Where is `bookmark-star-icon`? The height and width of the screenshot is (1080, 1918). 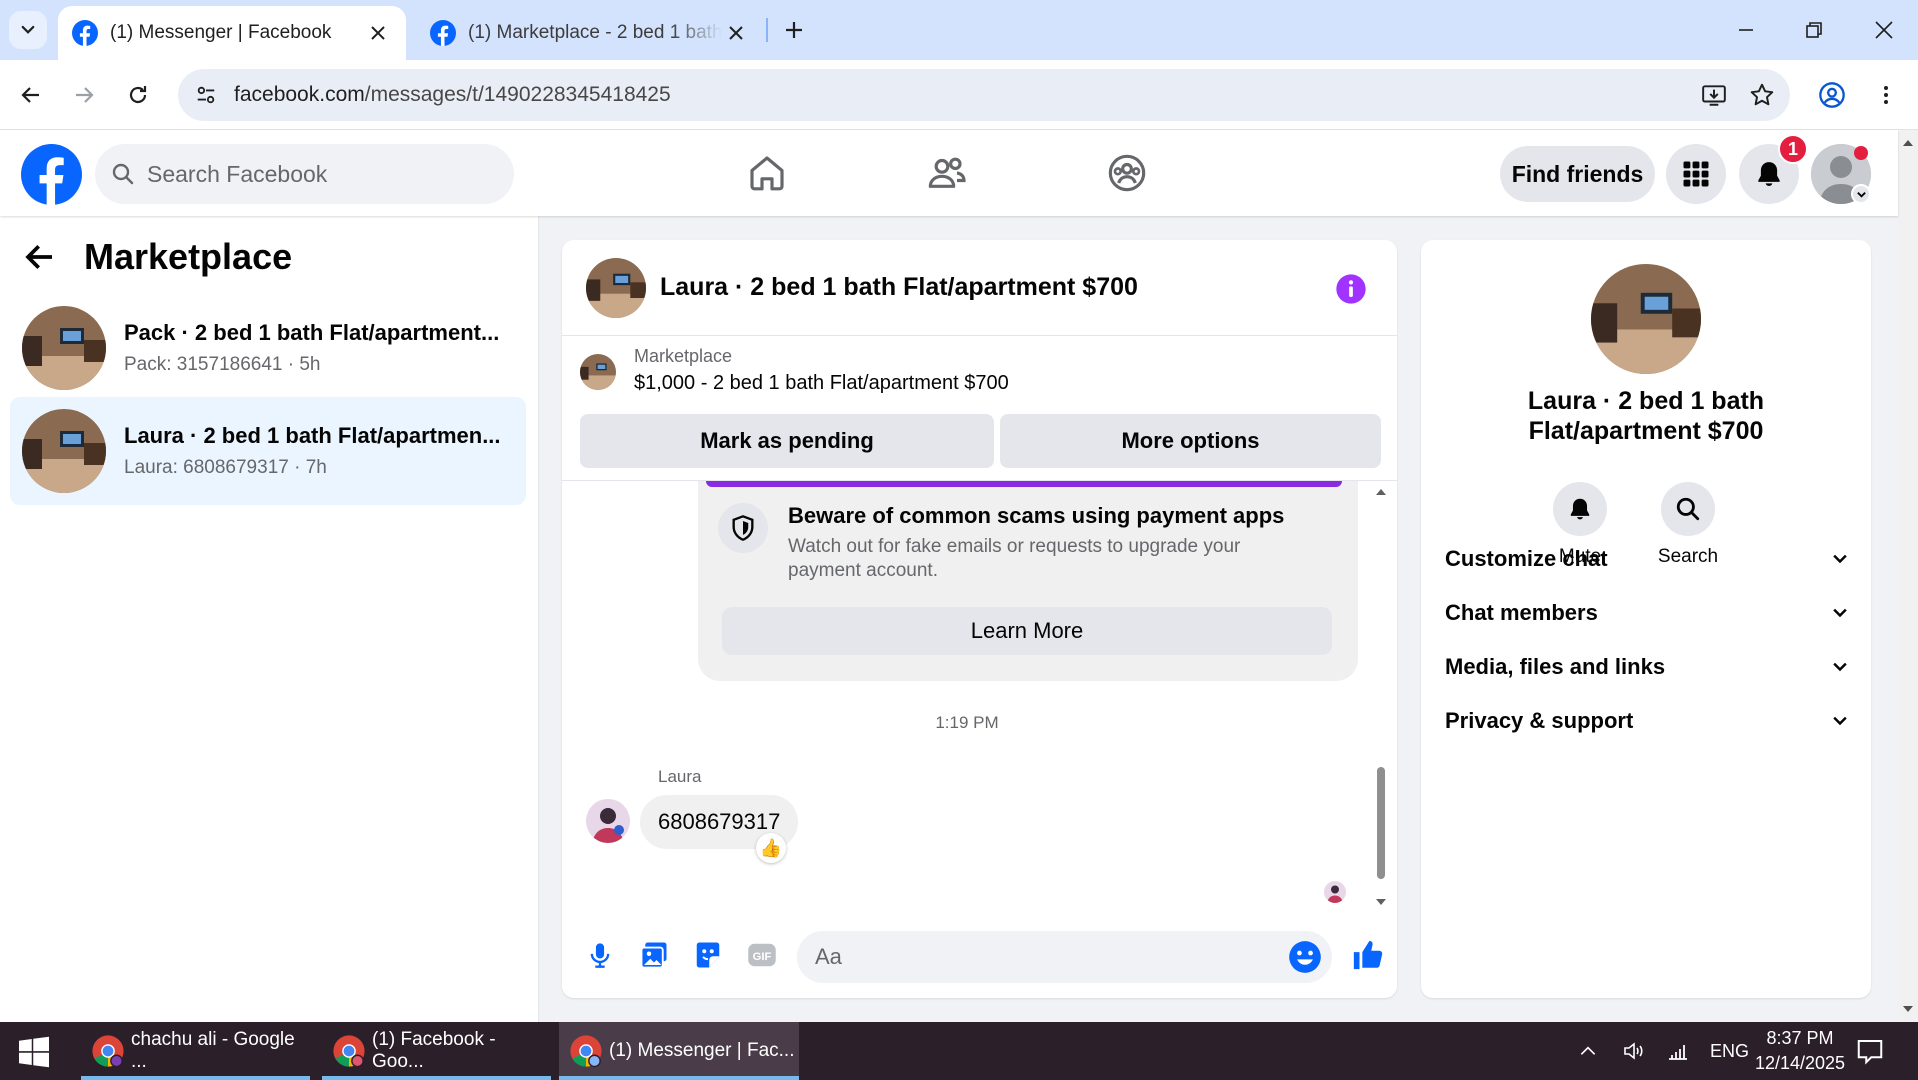 bookmark-star-icon is located at coordinates (1762, 95).